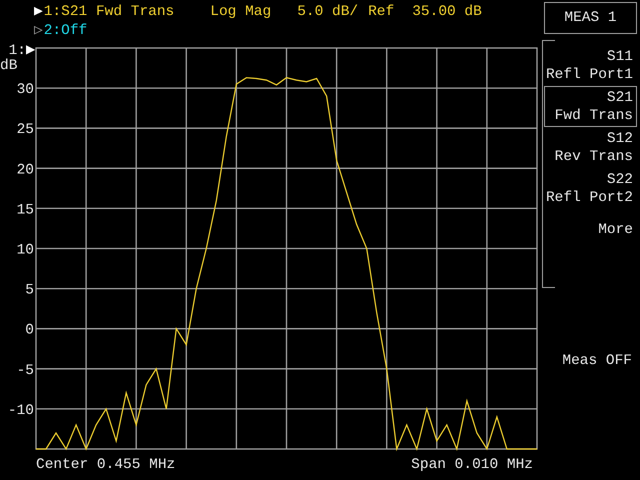  Describe the element at coordinates (447, 12) in the screenshot. I see `ref-value: 35.00 dB` at that location.